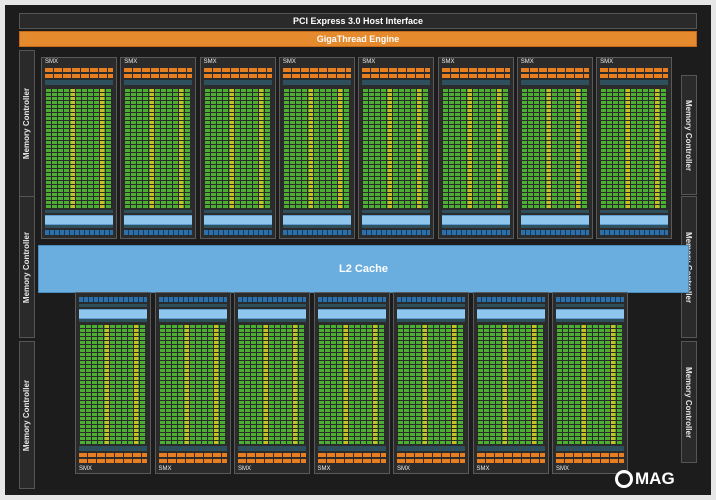 The image size is (716, 500). What do you see at coordinates (358, 39) in the screenshot?
I see `gigathread-engine: GigaThread Engine` at bounding box center [358, 39].